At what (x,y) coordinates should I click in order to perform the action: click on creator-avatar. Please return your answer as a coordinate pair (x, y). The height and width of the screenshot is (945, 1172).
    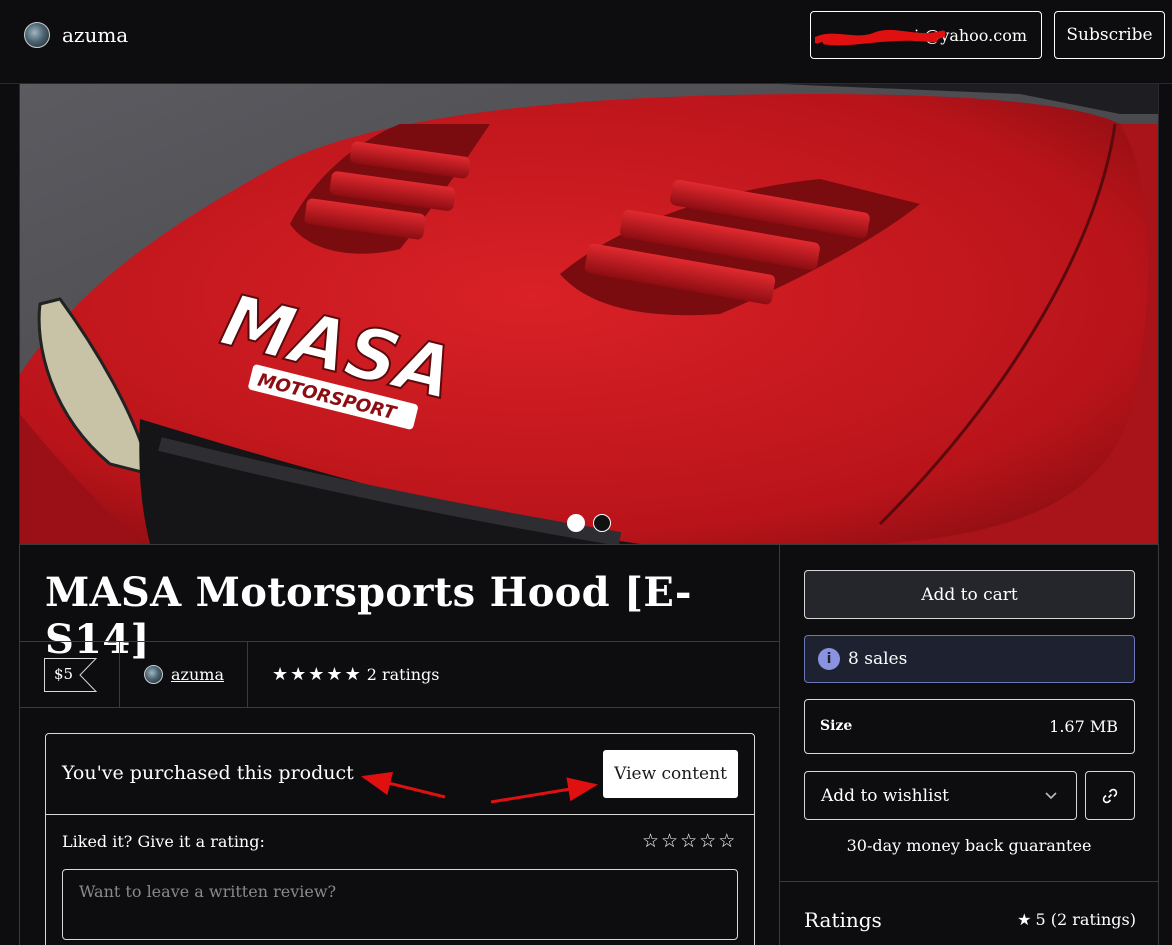
    Looking at the image, I should click on (37, 35).